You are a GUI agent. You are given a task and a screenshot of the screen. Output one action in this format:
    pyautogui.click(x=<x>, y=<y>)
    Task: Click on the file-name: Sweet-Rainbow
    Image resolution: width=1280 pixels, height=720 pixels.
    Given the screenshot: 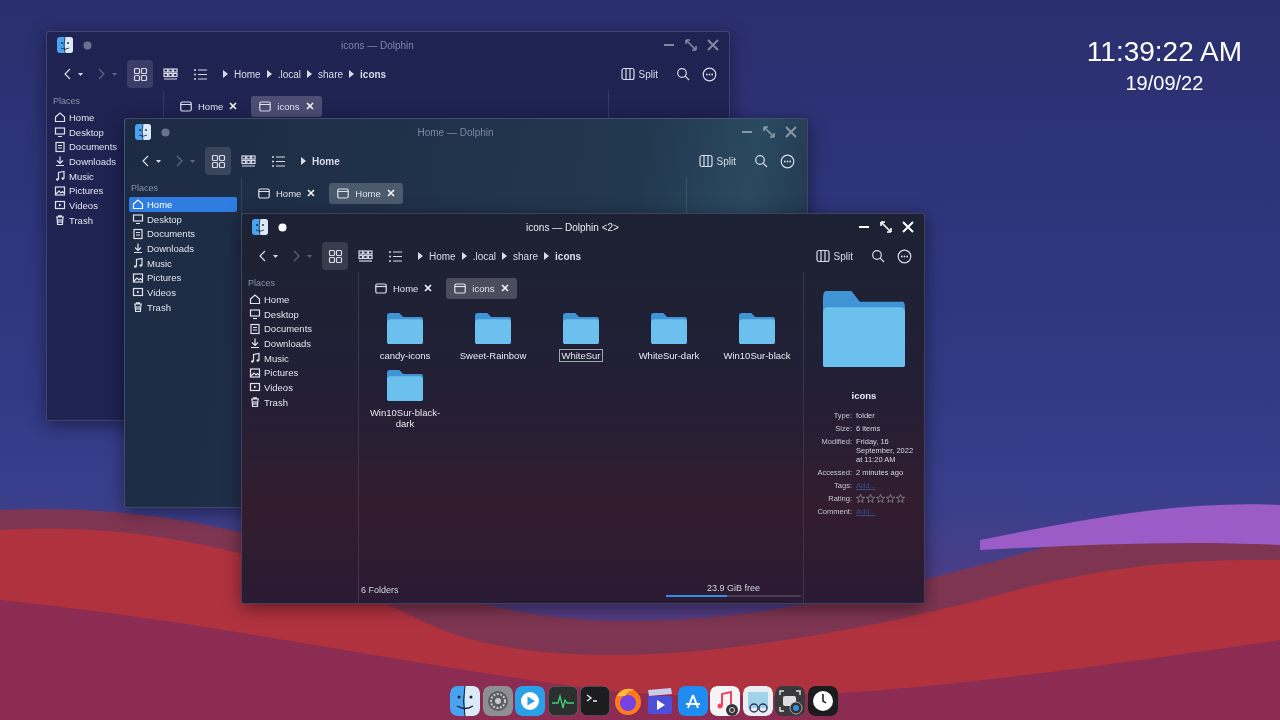 What is the action you would take?
    pyautogui.click(x=493, y=355)
    